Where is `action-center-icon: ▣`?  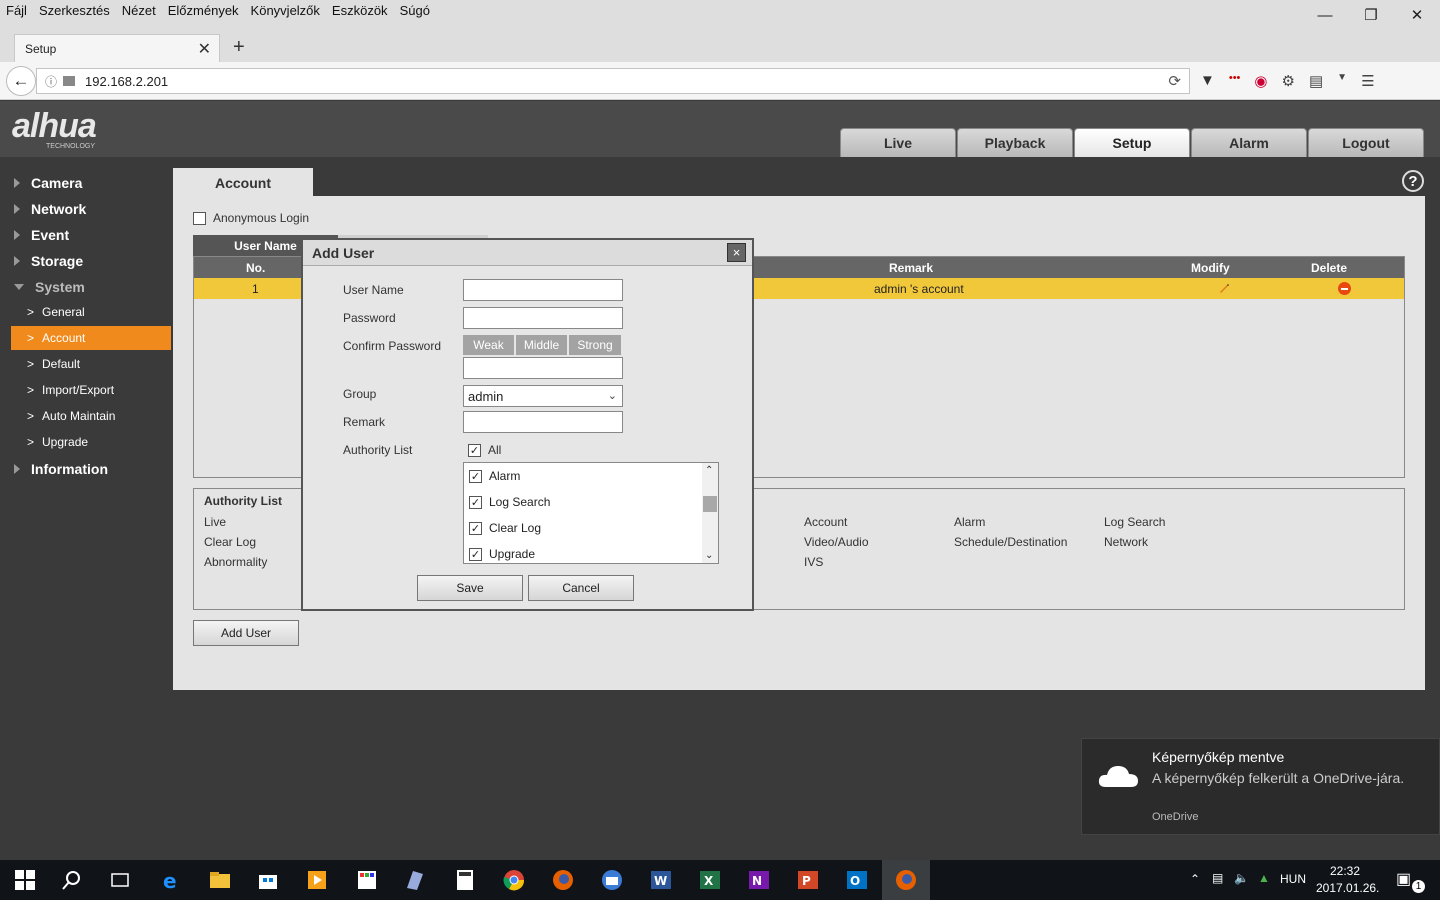 action-center-icon: ▣ is located at coordinates (1403, 879).